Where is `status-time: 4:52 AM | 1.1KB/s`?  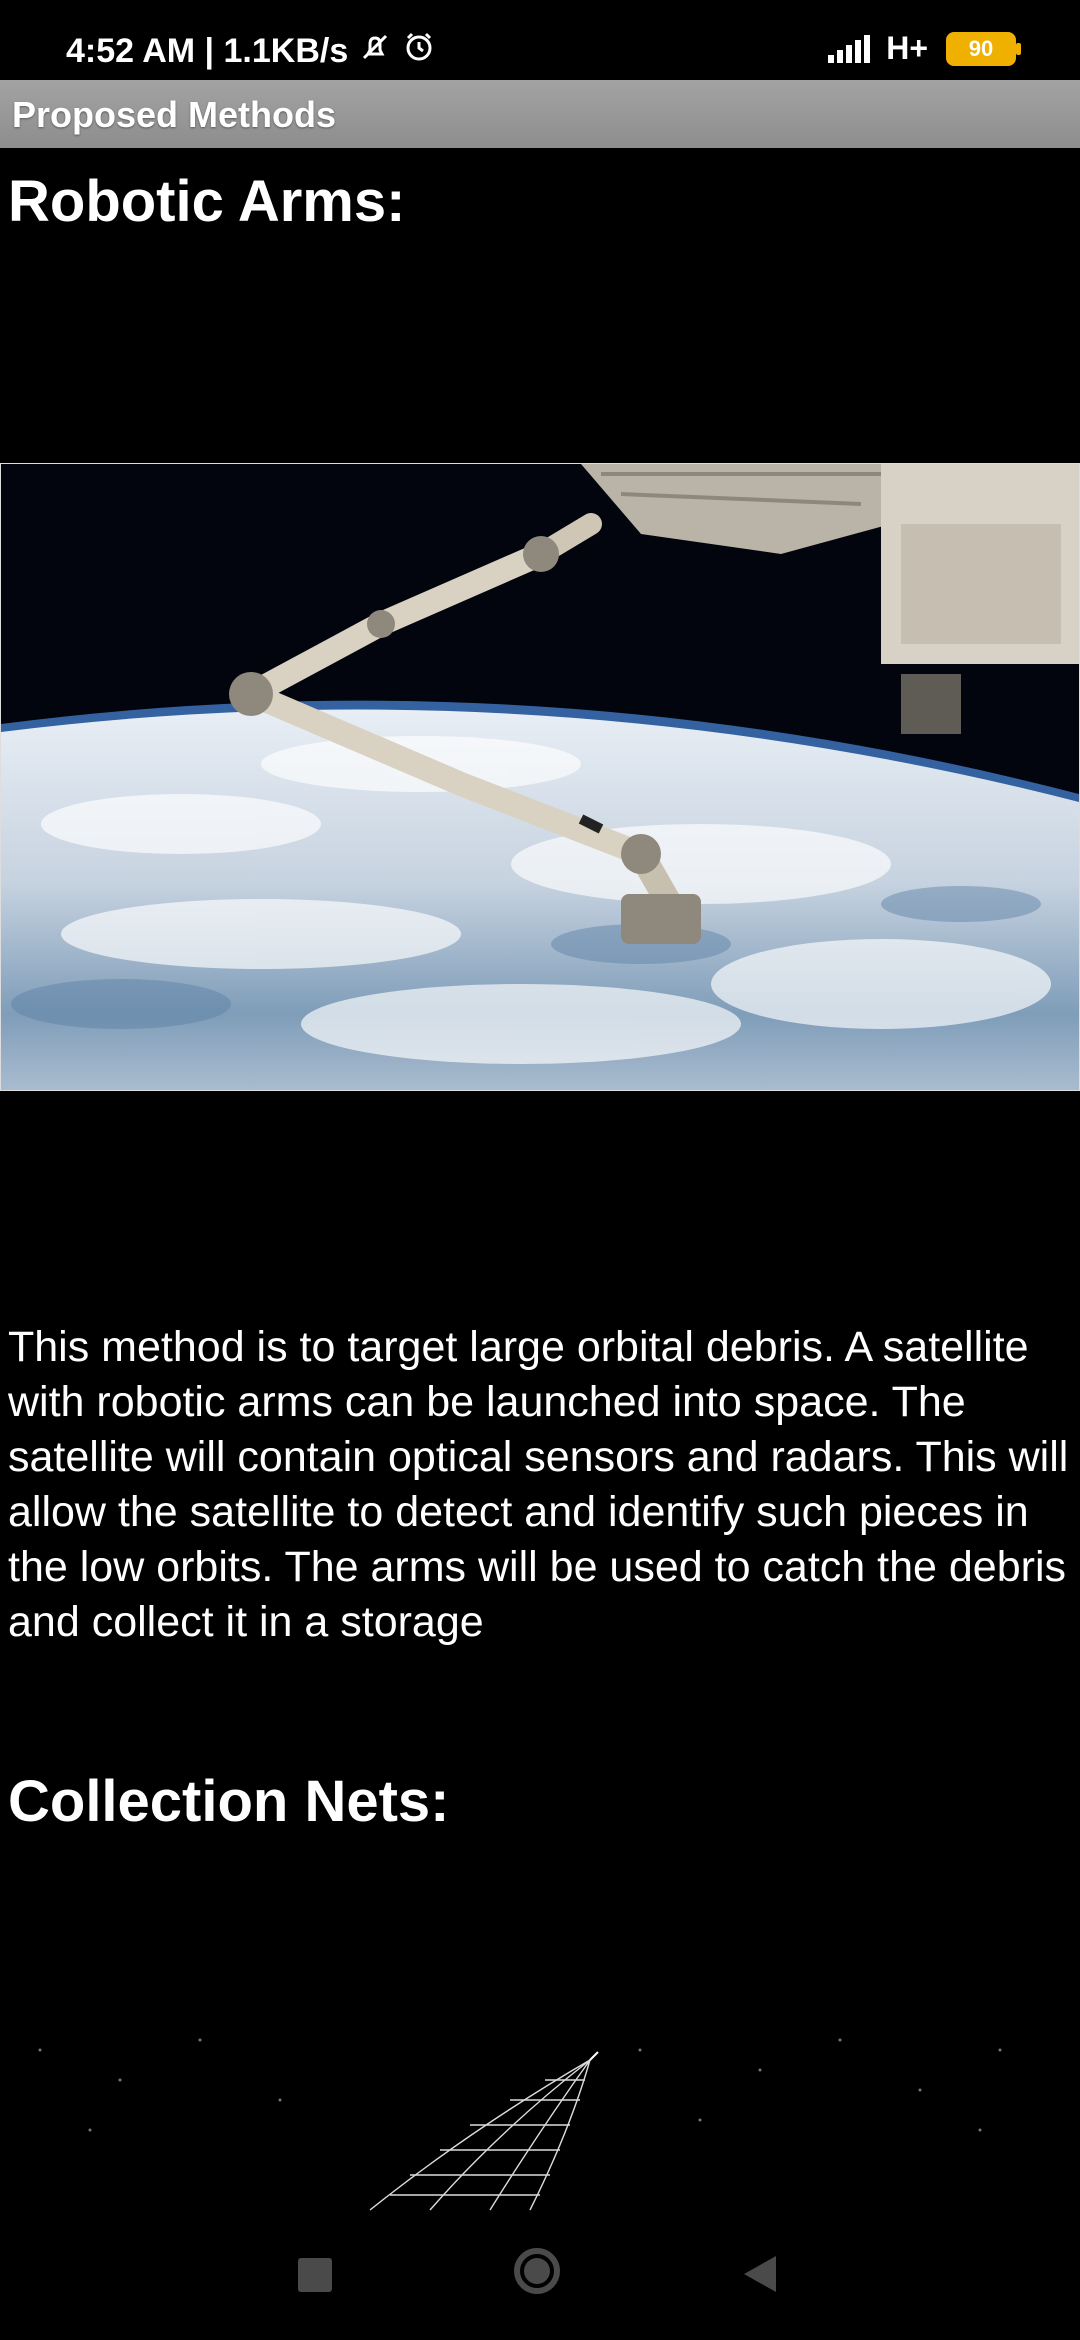
status-time: 4:52 AM | 1.1KB/s is located at coordinates (251, 51).